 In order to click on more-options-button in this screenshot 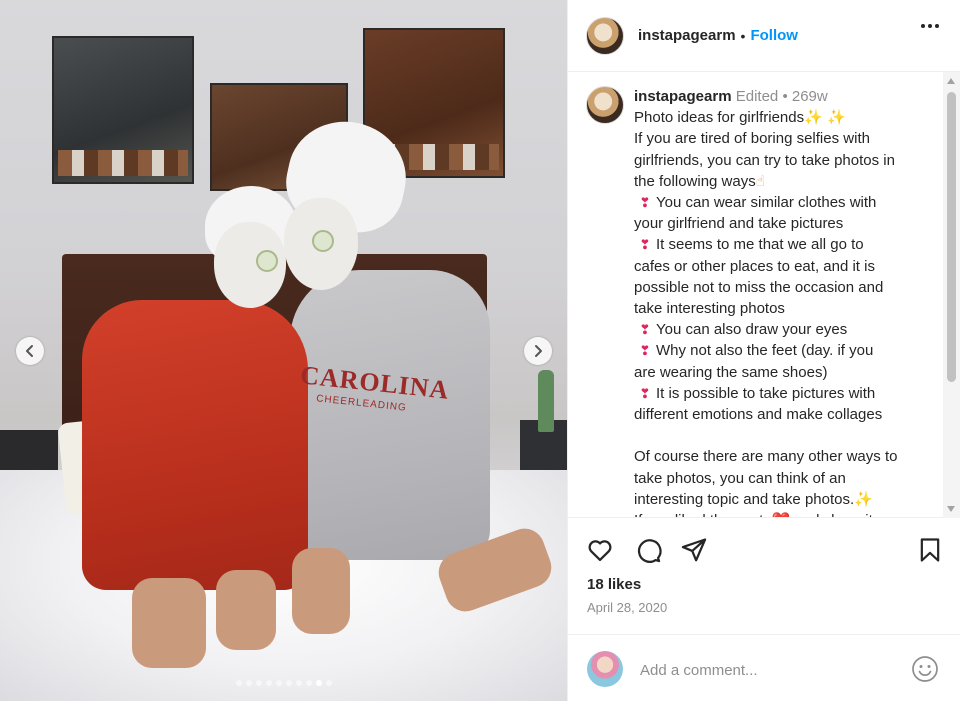, I will do `click(930, 26)`.